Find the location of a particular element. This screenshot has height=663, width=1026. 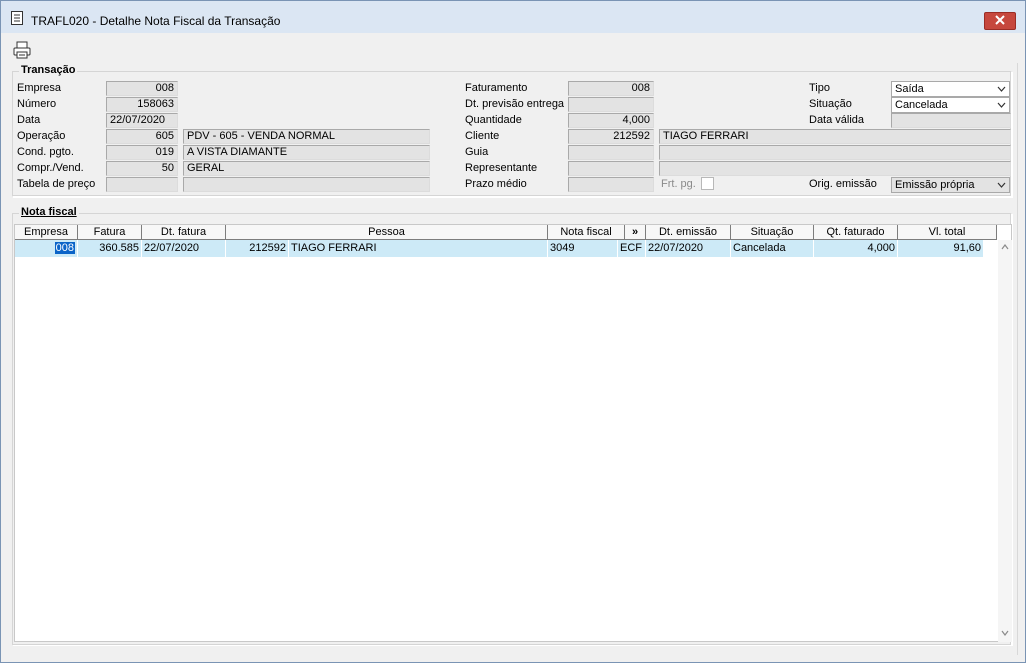

col-fatura: Fatura is located at coordinates (110, 232).